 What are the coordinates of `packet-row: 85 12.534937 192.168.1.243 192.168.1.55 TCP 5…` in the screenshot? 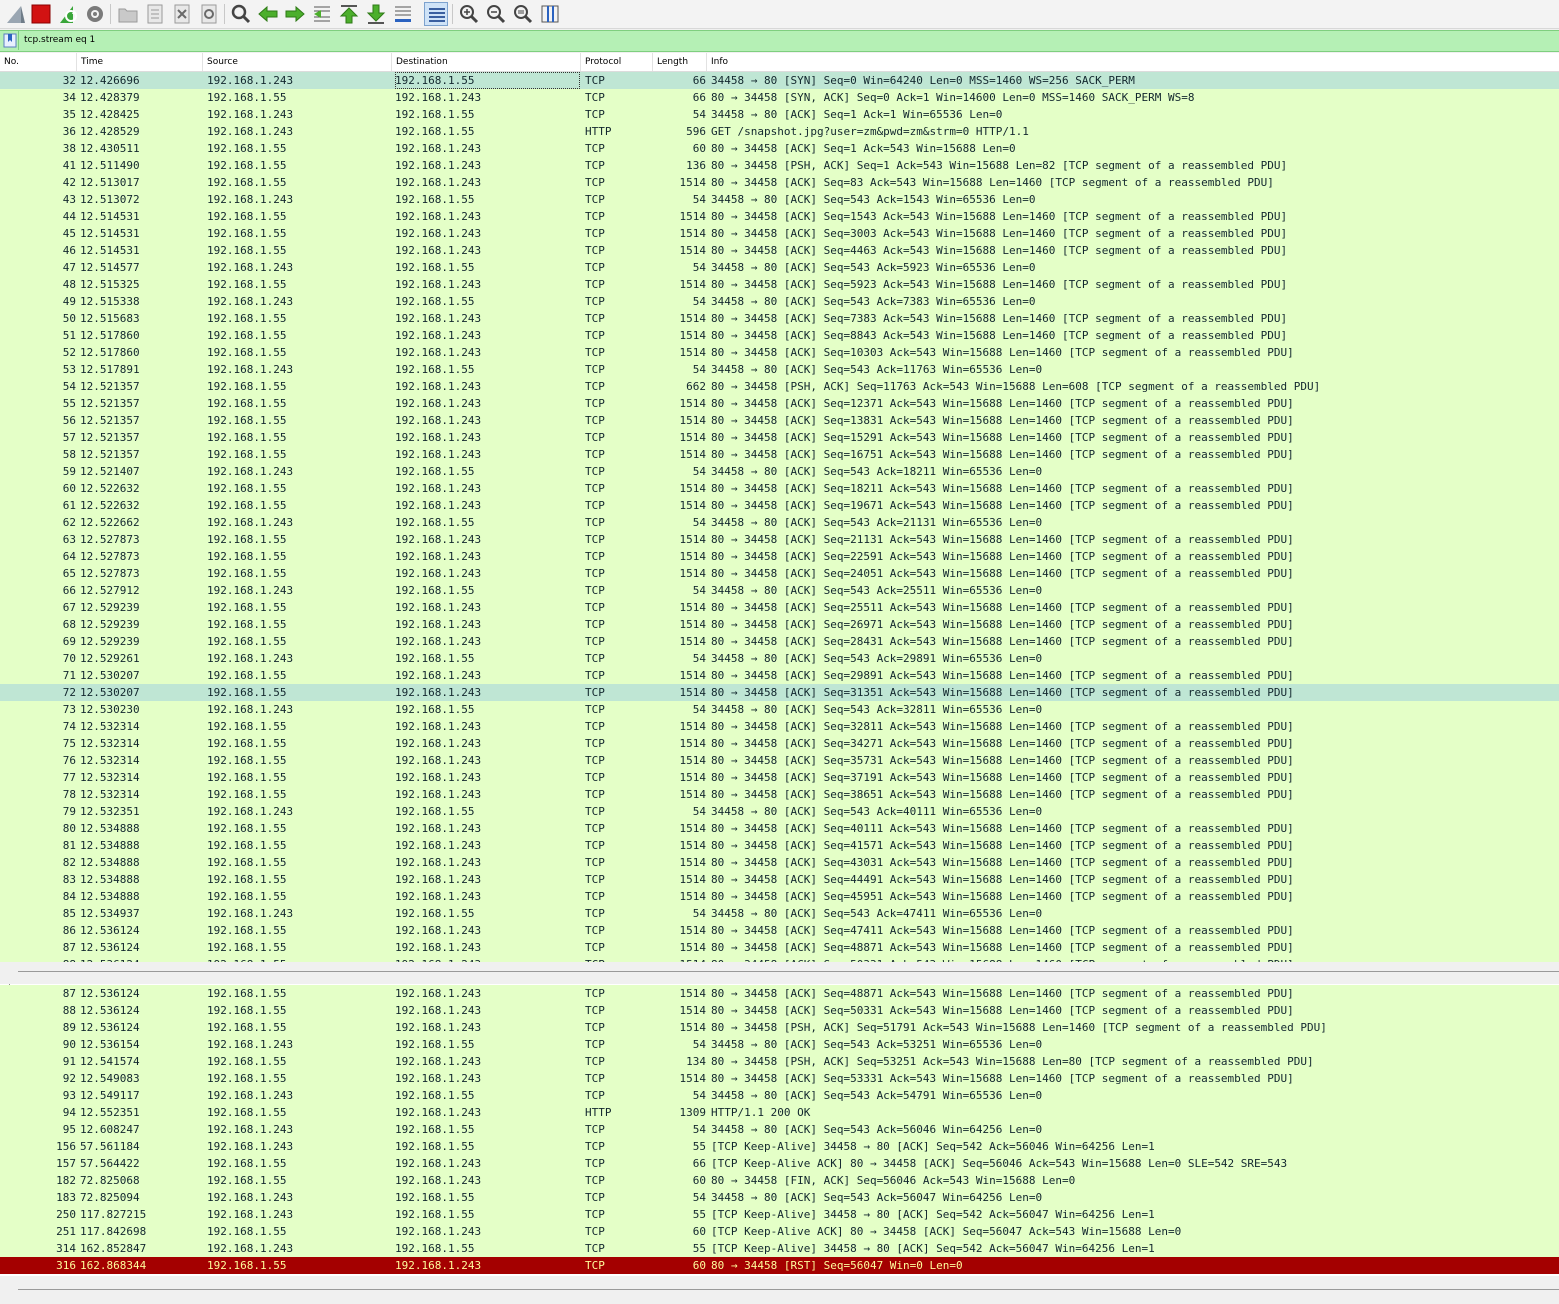 It's located at (779, 913).